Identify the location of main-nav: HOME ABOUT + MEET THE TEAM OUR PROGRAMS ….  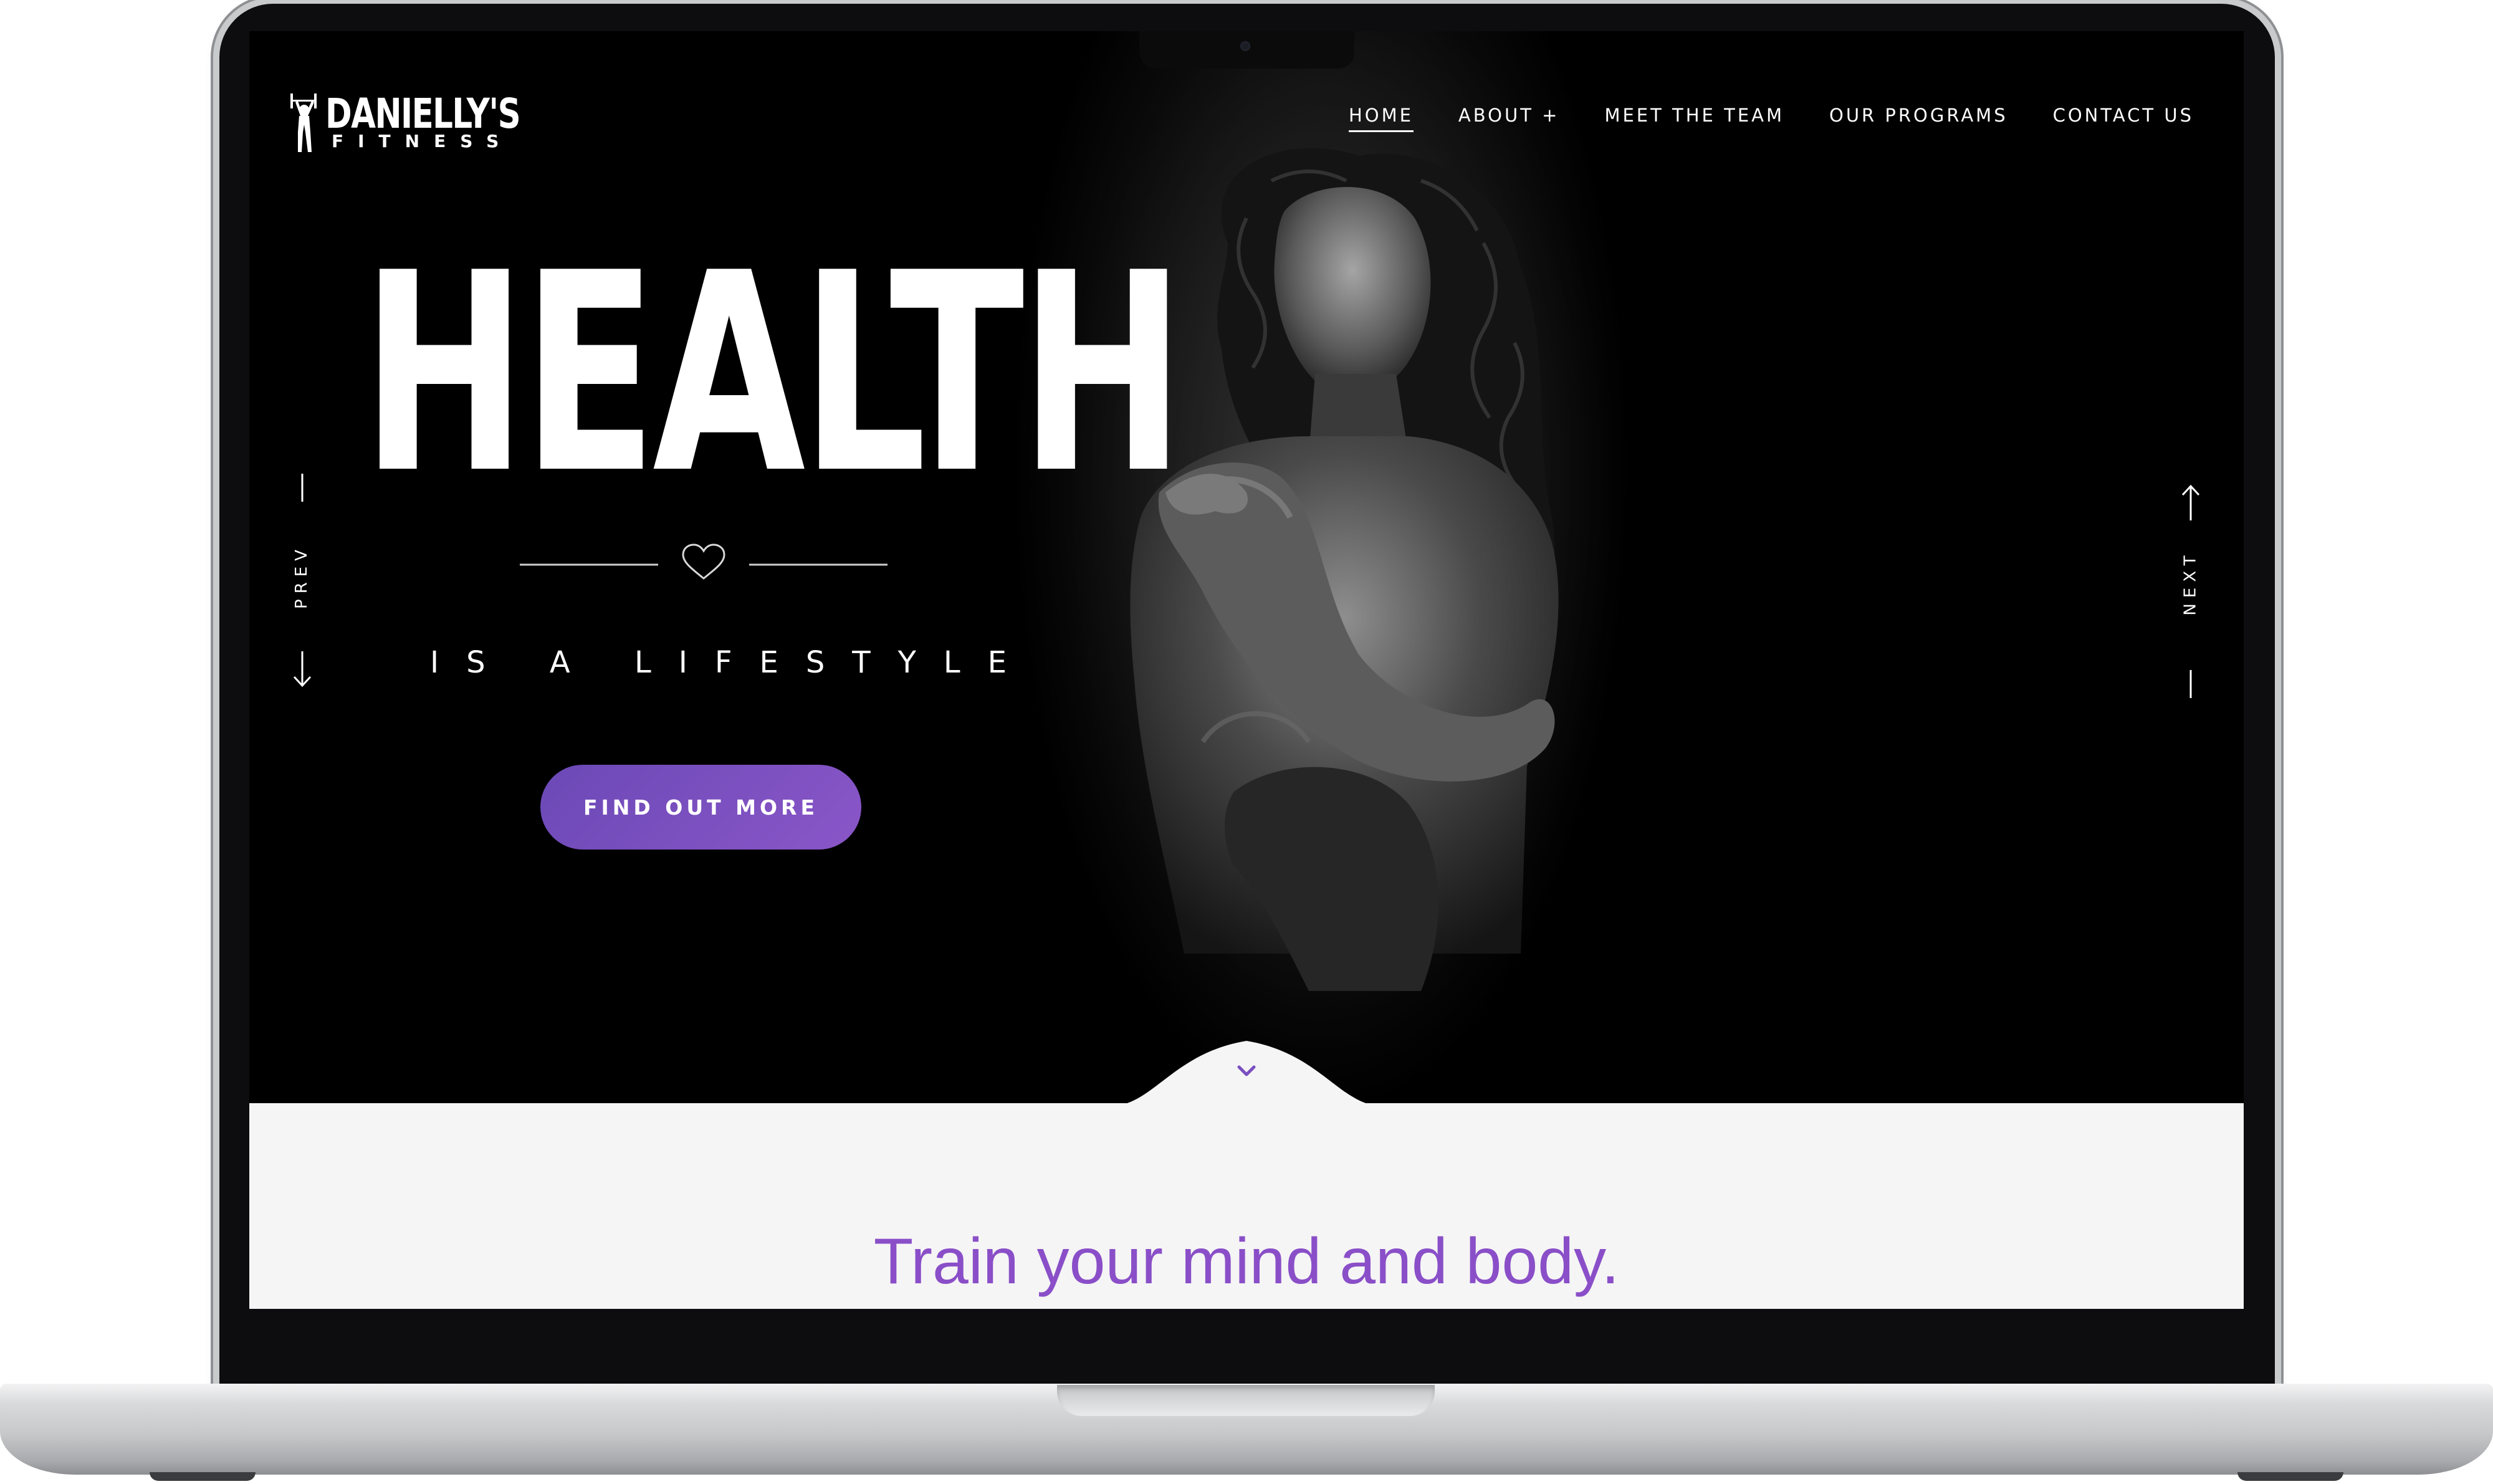
(1771, 118).